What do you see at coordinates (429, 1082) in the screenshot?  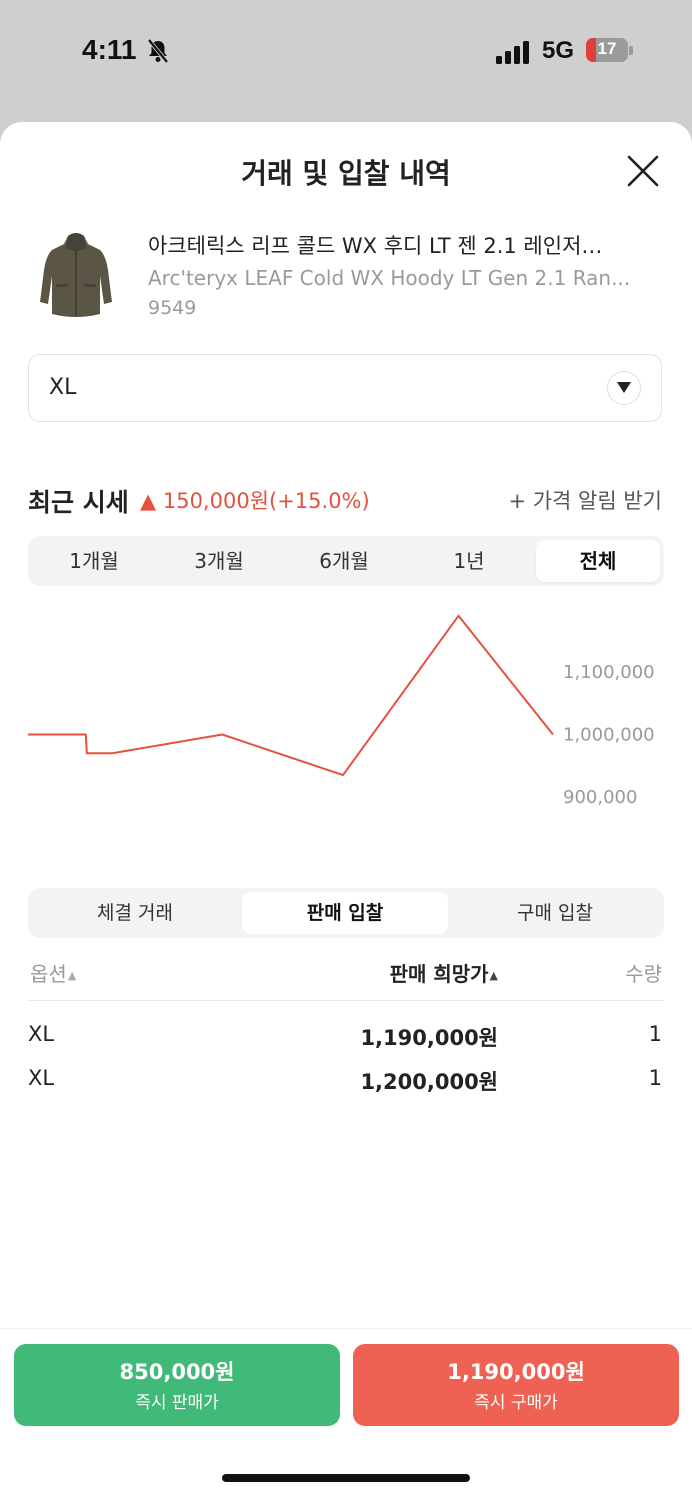 I see `cell-price: 1,200,000원` at bounding box center [429, 1082].